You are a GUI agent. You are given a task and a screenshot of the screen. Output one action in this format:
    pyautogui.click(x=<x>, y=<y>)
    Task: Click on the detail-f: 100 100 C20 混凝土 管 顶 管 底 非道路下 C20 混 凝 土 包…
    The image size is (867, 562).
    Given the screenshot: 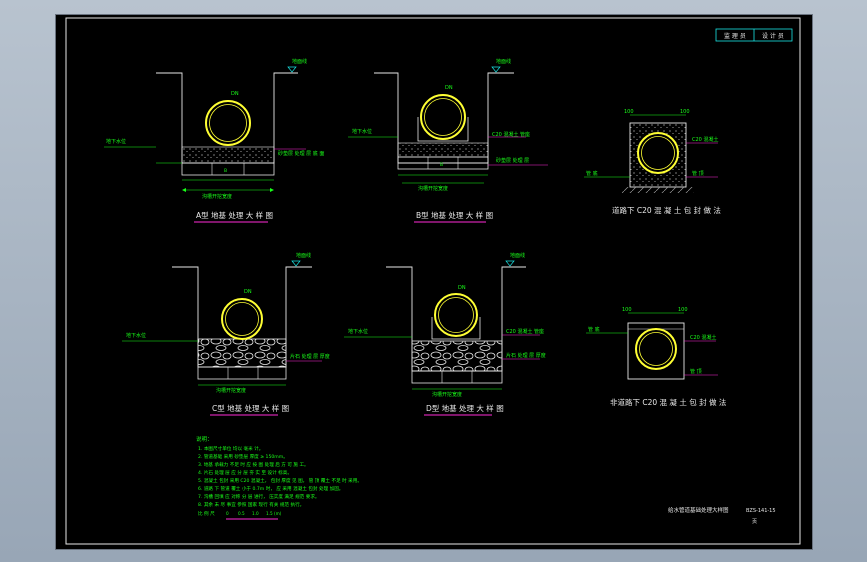 What is the action you would take?
    pyautogui.click(x=656, y=357)
    